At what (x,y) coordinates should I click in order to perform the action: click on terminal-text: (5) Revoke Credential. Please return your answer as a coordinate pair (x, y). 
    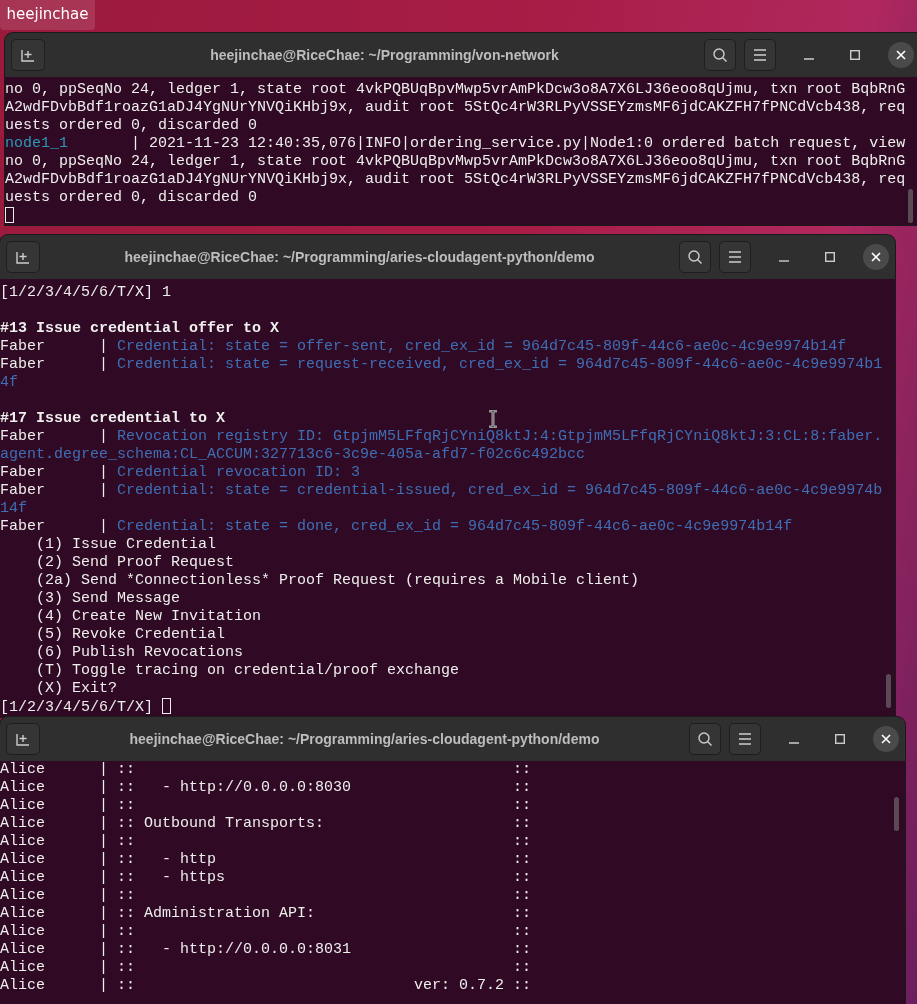
    Looking at the image, I should click on (130, 634).